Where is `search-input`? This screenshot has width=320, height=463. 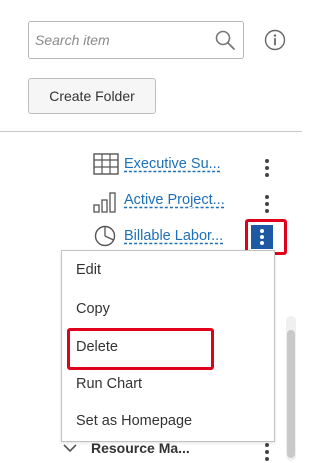 search-input is located at coordinates (122, 40).